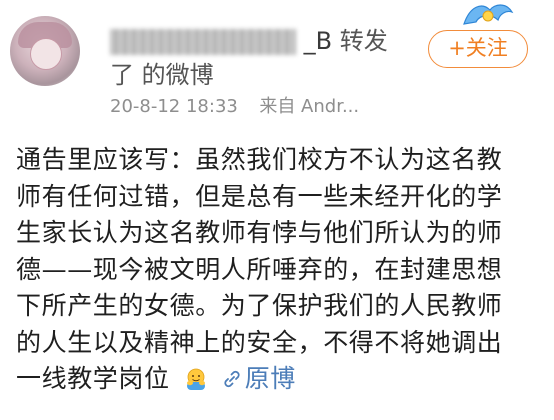  I want to click on content-last-line: 一线教学岗位 原博, so click(281, 379).